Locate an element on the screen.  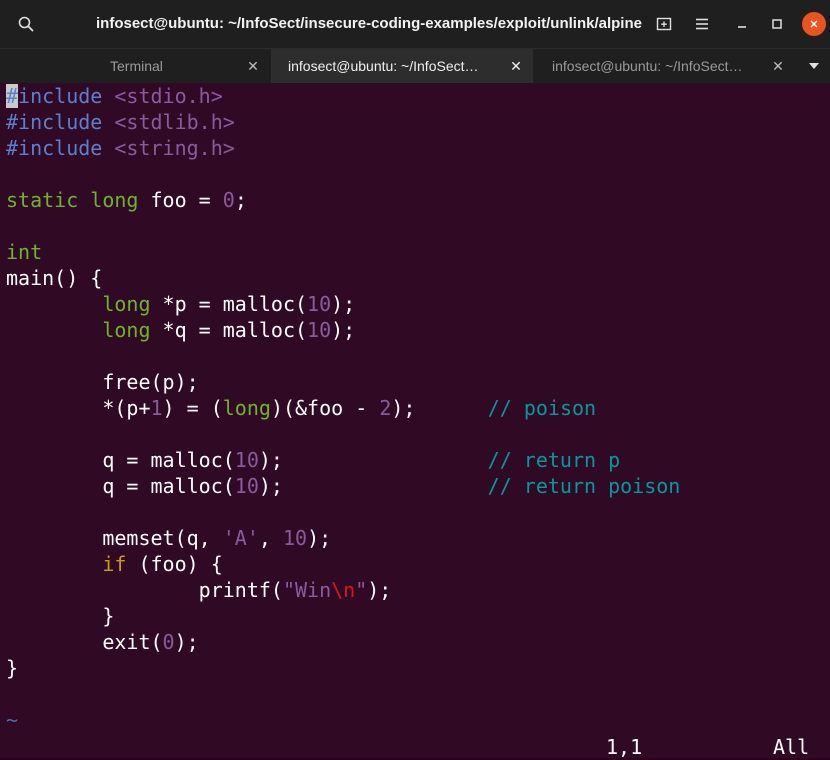
code-line-12: free(p); is located at coordinates (150, 382).